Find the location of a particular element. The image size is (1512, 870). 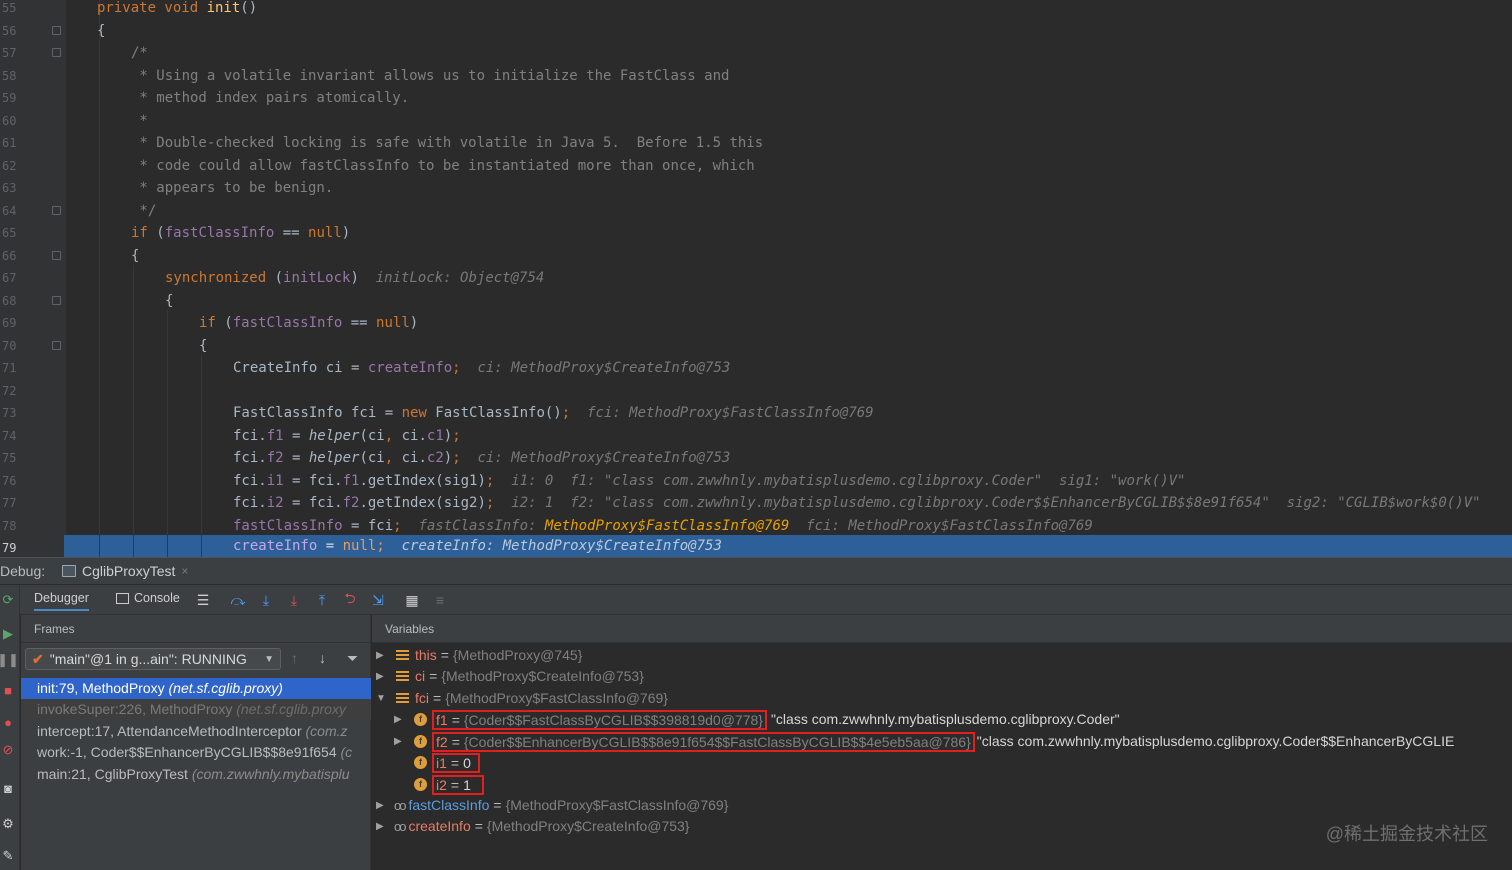

line-number: 69 is located at coordinates (9, 323).